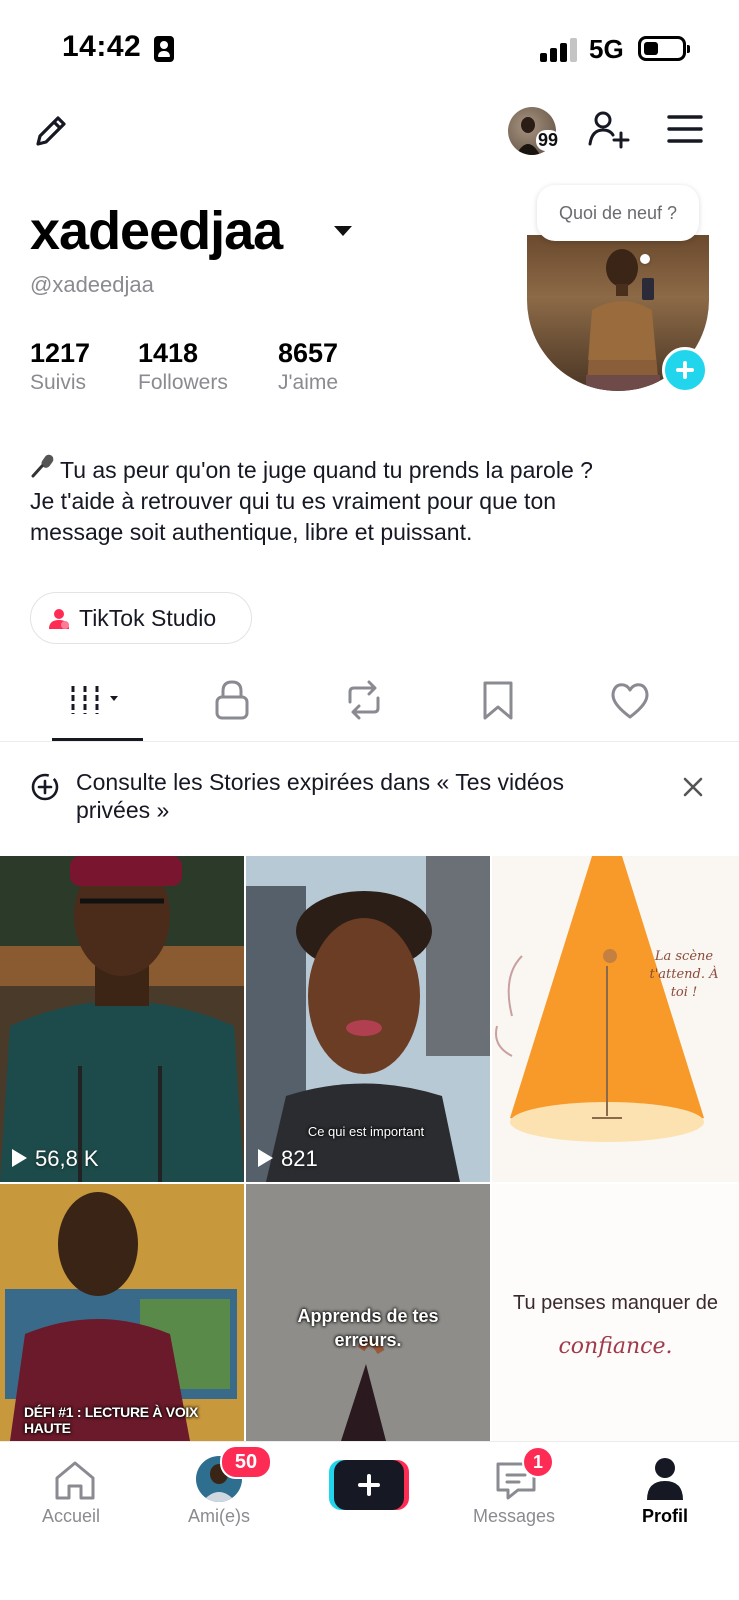  Describe the element at coordinates (75, 1502) in the screenshot. I see `nav-home: Accueil` at that location.